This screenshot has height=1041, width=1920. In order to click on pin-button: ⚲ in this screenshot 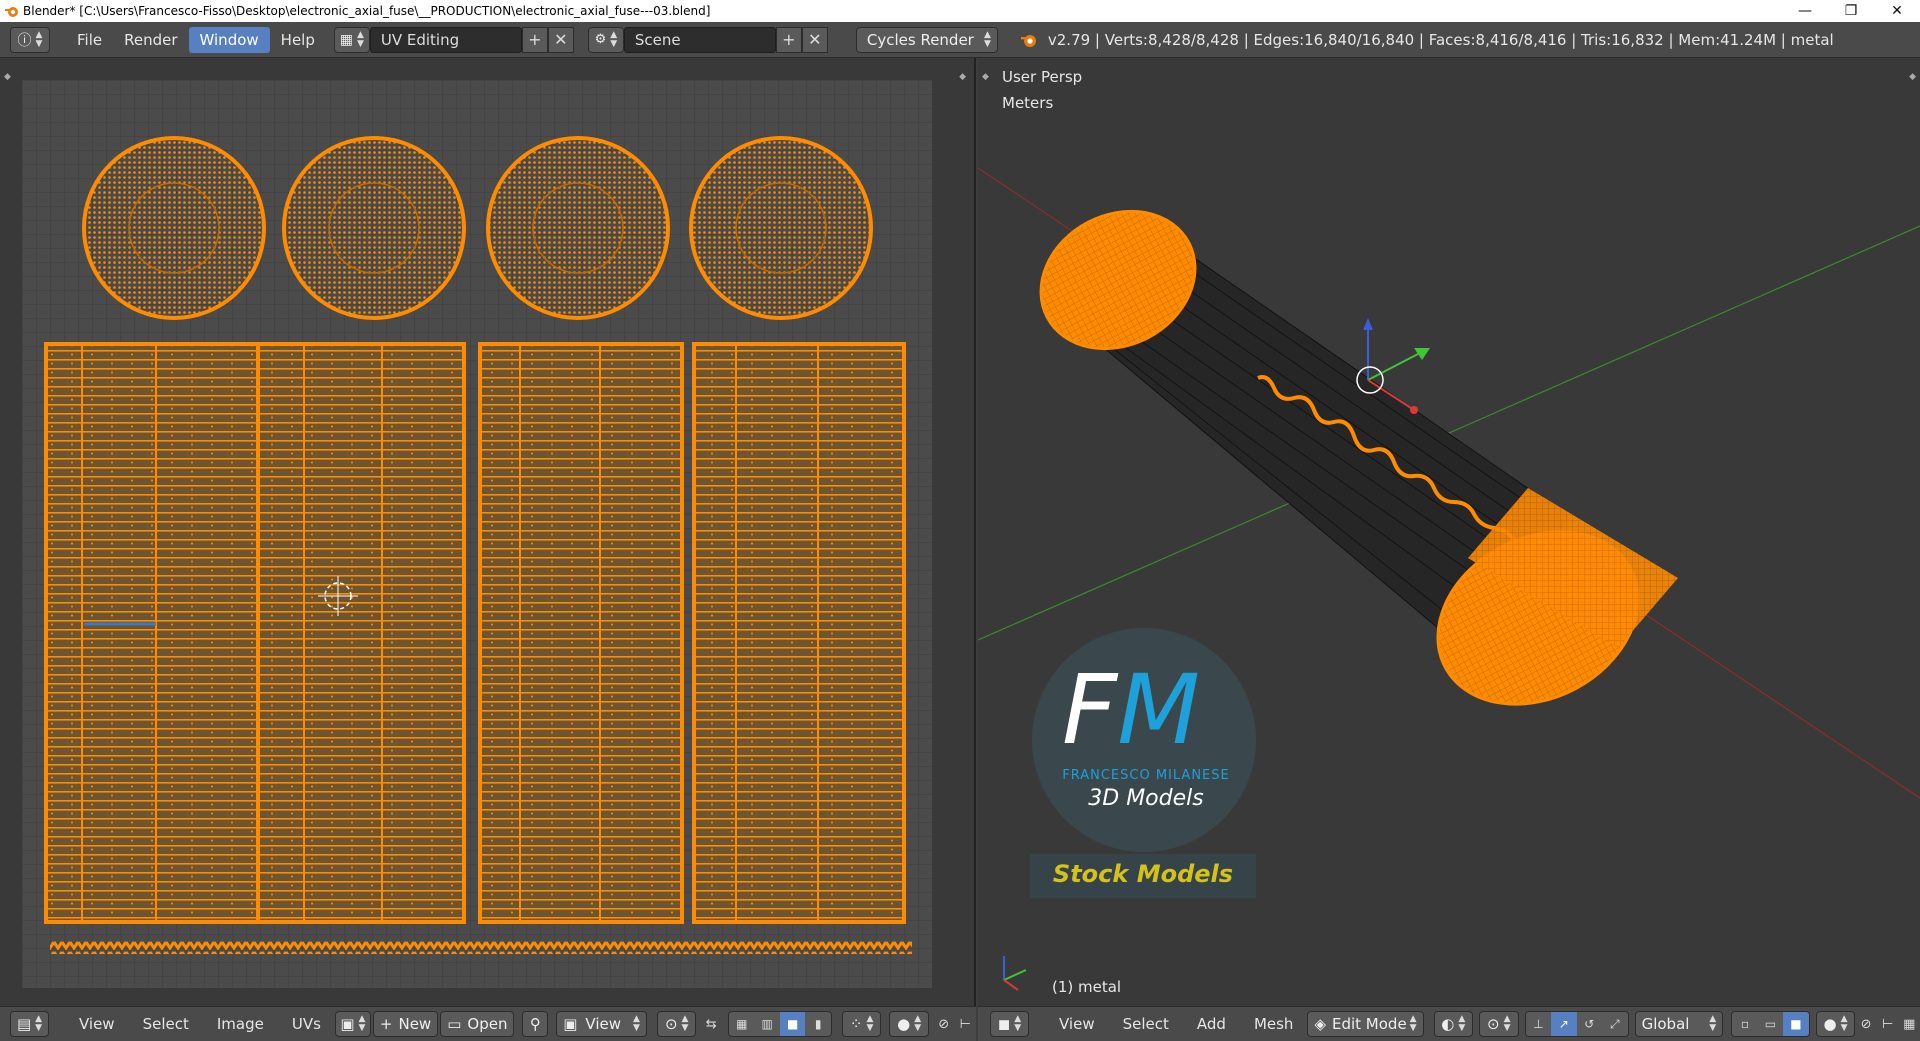, I will do `click(535, 1024)`.